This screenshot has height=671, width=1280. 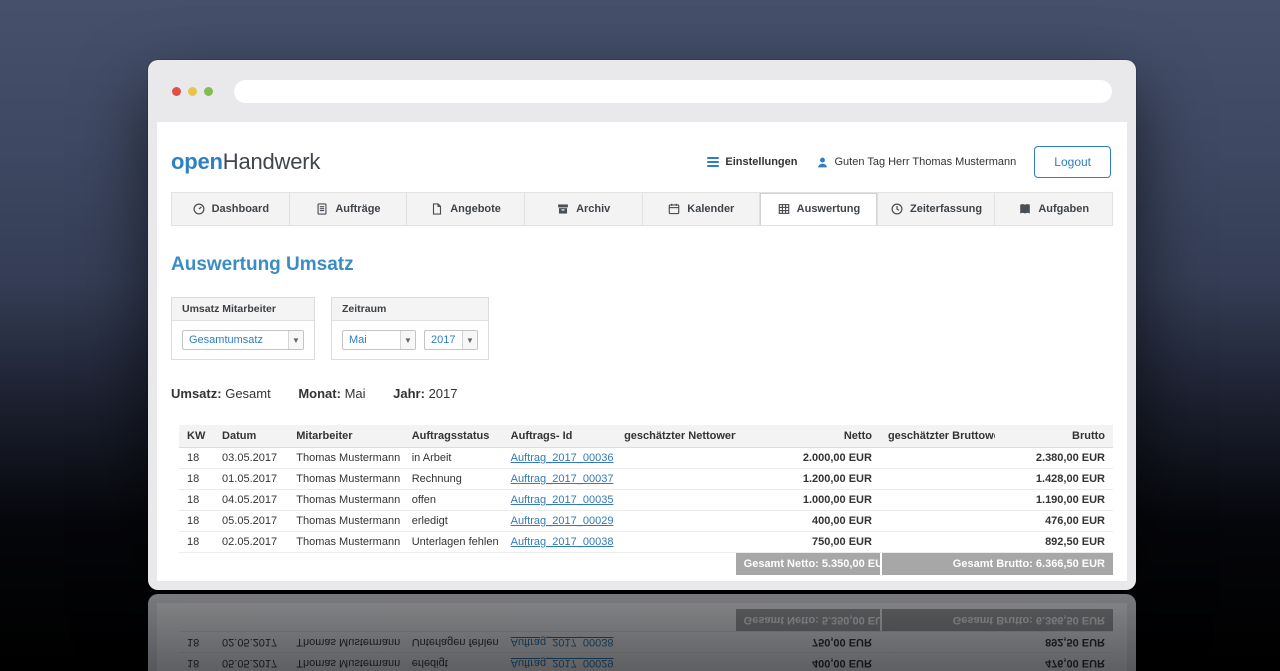 I want to click on total-row-spacer, so click(x=457, y=564).